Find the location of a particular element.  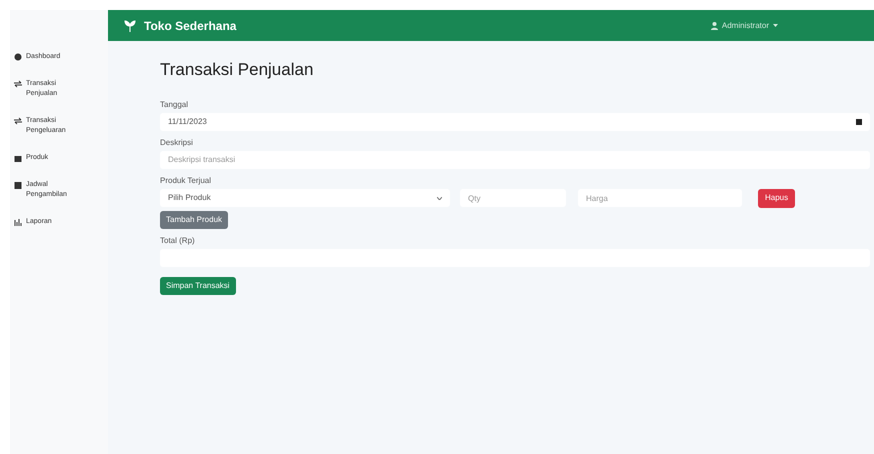

qty-field: Qty is located at coordinates (513, 198).